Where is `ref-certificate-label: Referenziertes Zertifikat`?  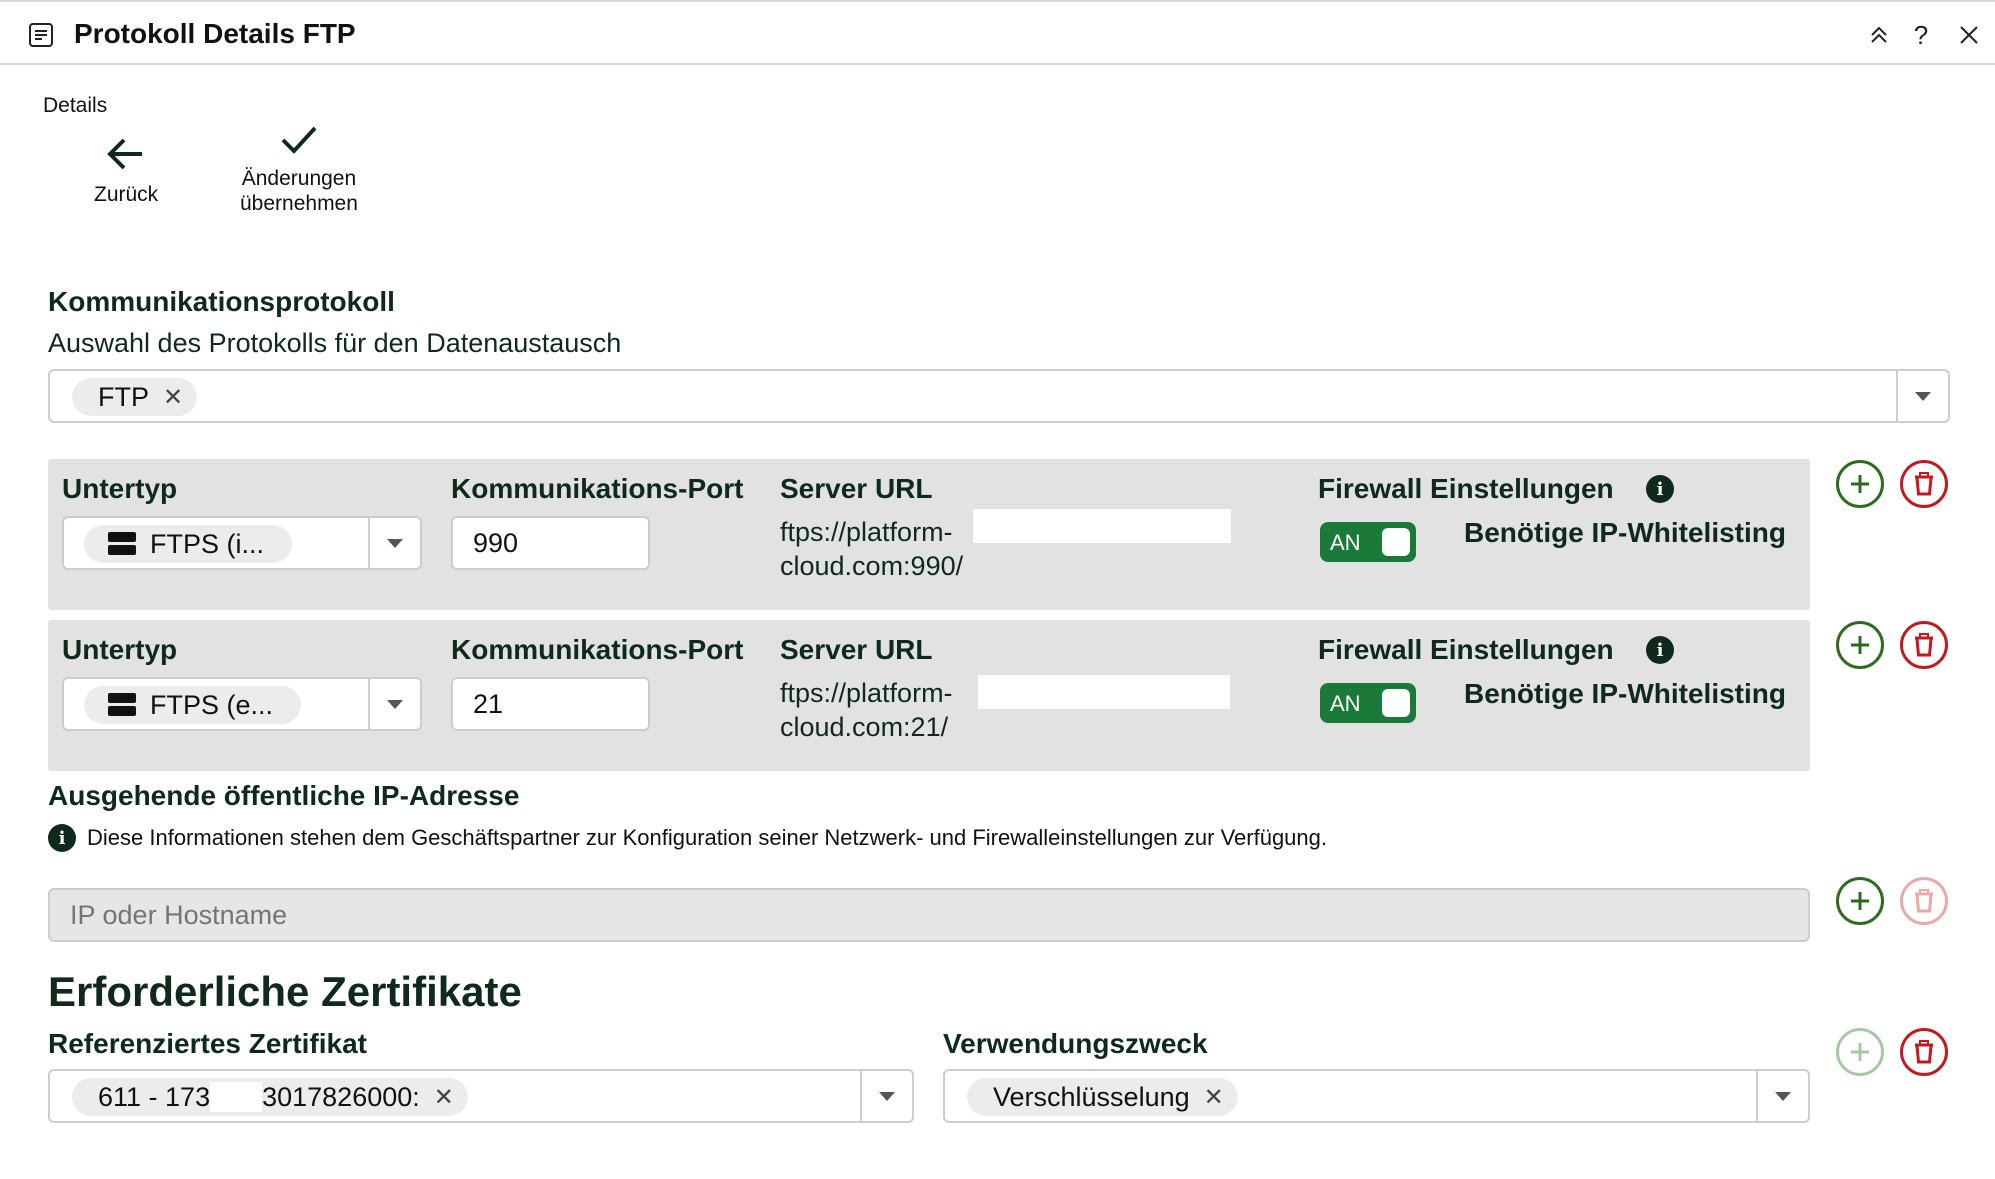 ref-certificate-label: Referenziertes Zertifikat is located at coordinates (208, 1043).